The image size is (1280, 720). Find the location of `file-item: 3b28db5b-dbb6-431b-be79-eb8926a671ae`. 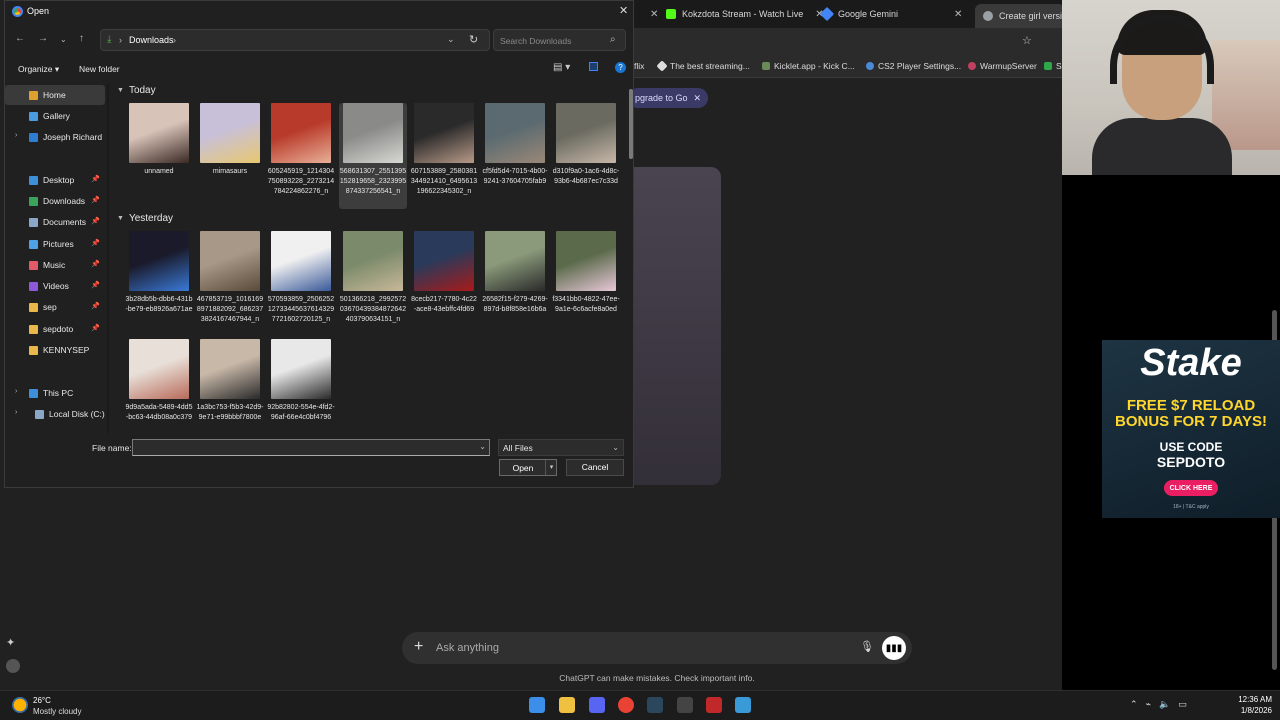

file-item: 3b28db5b-dbb6-431b-be79-eb8926a671ae is located at coordinates (159, 284).